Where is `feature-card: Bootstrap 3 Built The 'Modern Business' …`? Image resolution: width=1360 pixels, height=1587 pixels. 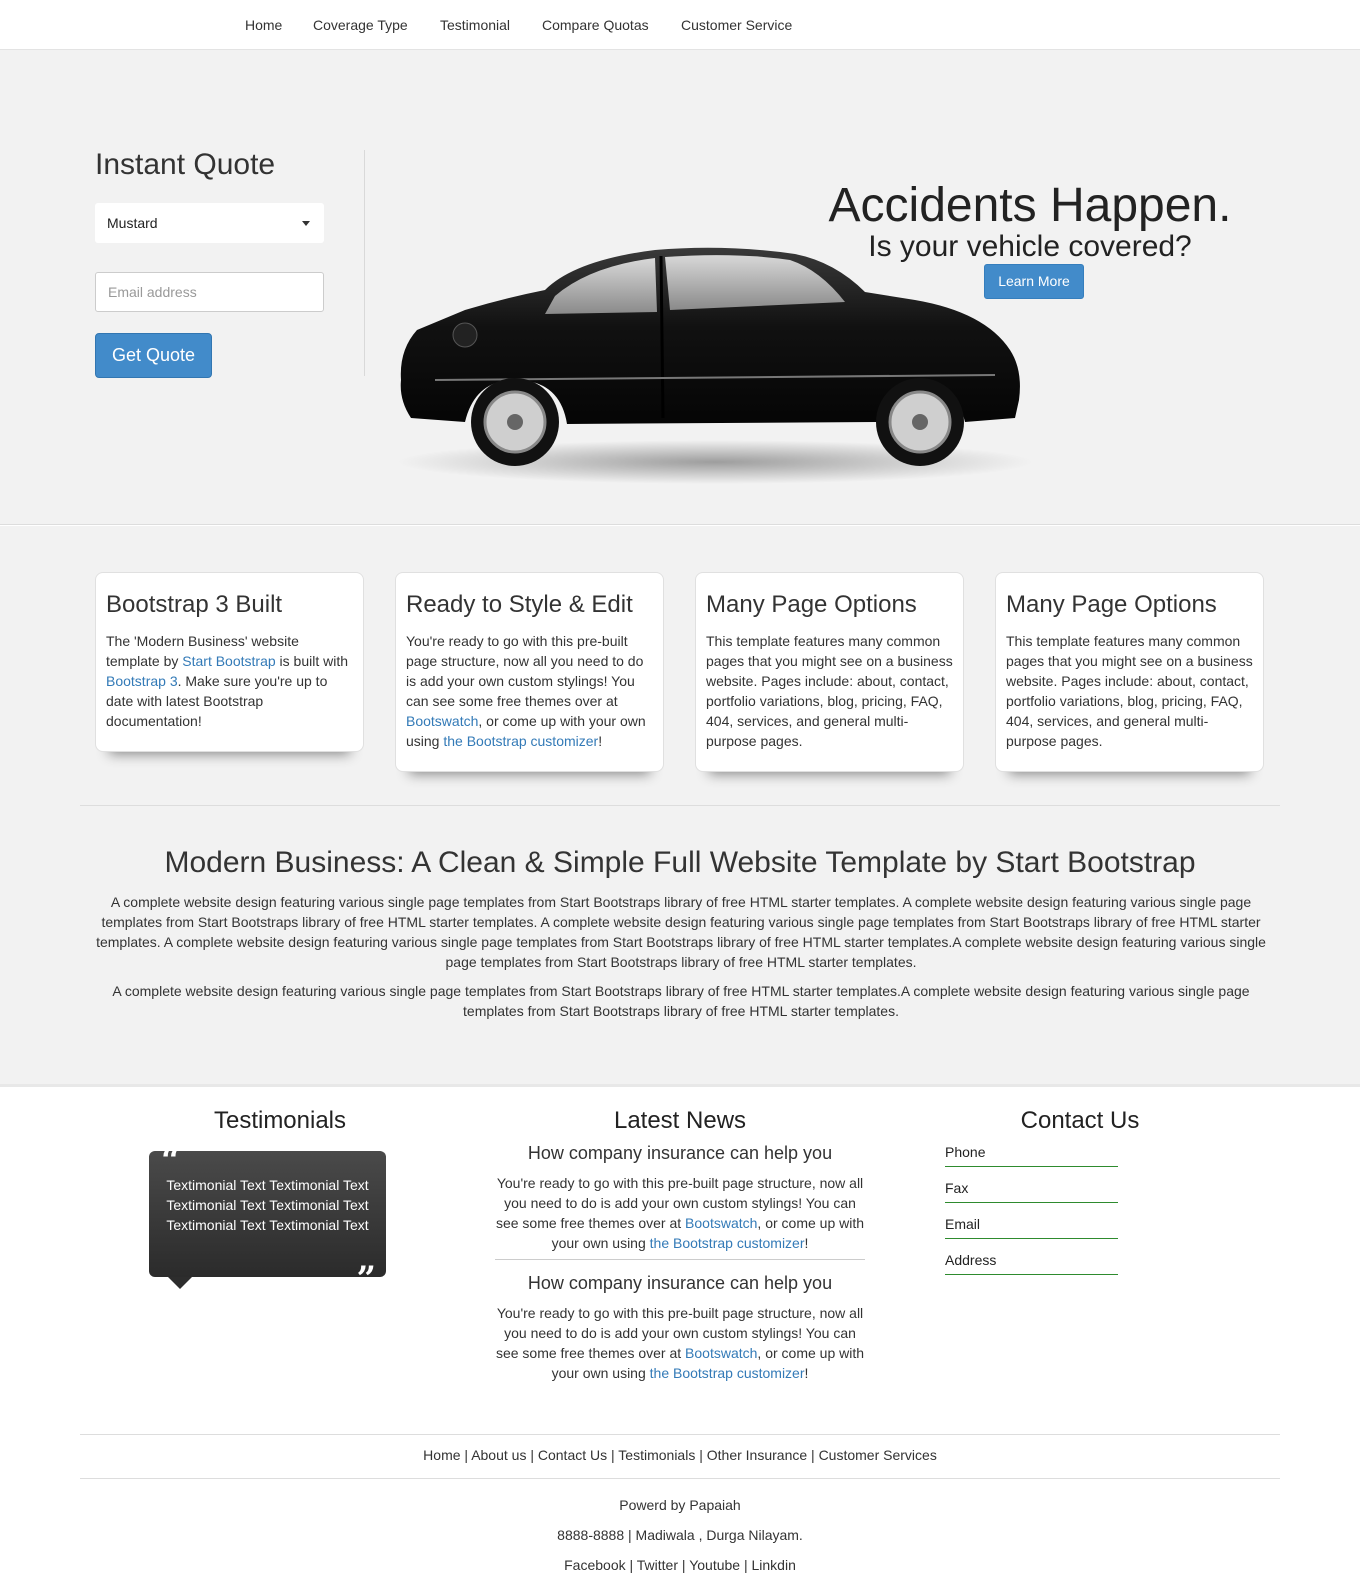 feature-card: Bootstrap 3 Built The 'Modern Business' … is located at coordinates (229, 662).